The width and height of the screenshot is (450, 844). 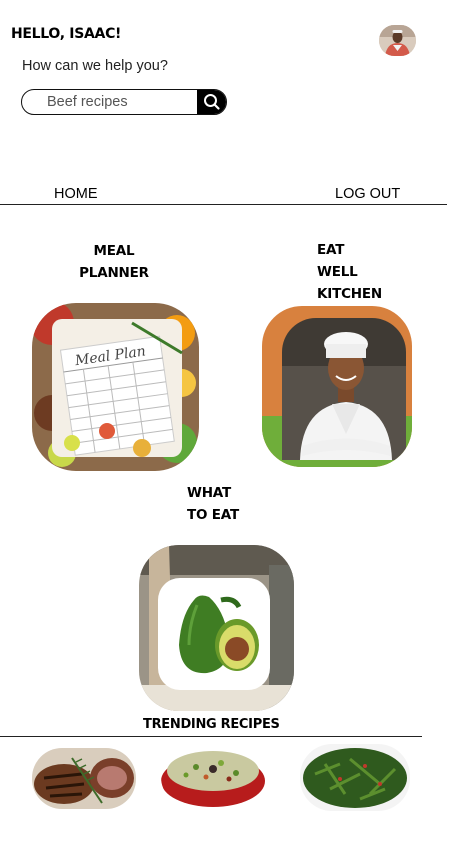 I want to click on eat-well-kitchen-card, so click(x=337, y=386).